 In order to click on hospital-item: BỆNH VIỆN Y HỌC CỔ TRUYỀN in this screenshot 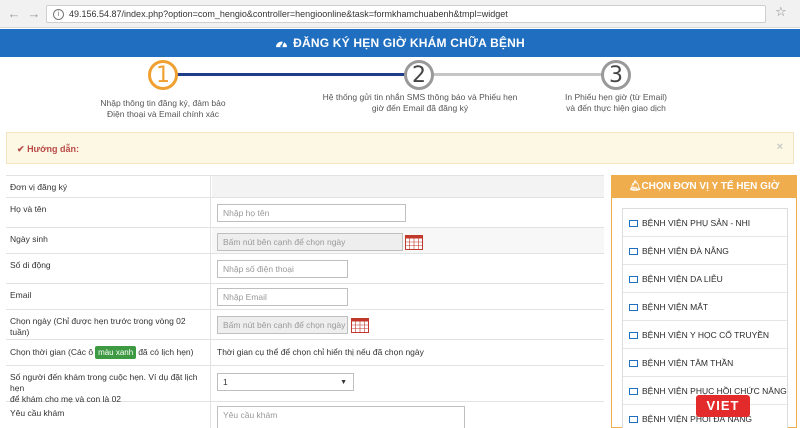, I will do `click(705, 335)`.